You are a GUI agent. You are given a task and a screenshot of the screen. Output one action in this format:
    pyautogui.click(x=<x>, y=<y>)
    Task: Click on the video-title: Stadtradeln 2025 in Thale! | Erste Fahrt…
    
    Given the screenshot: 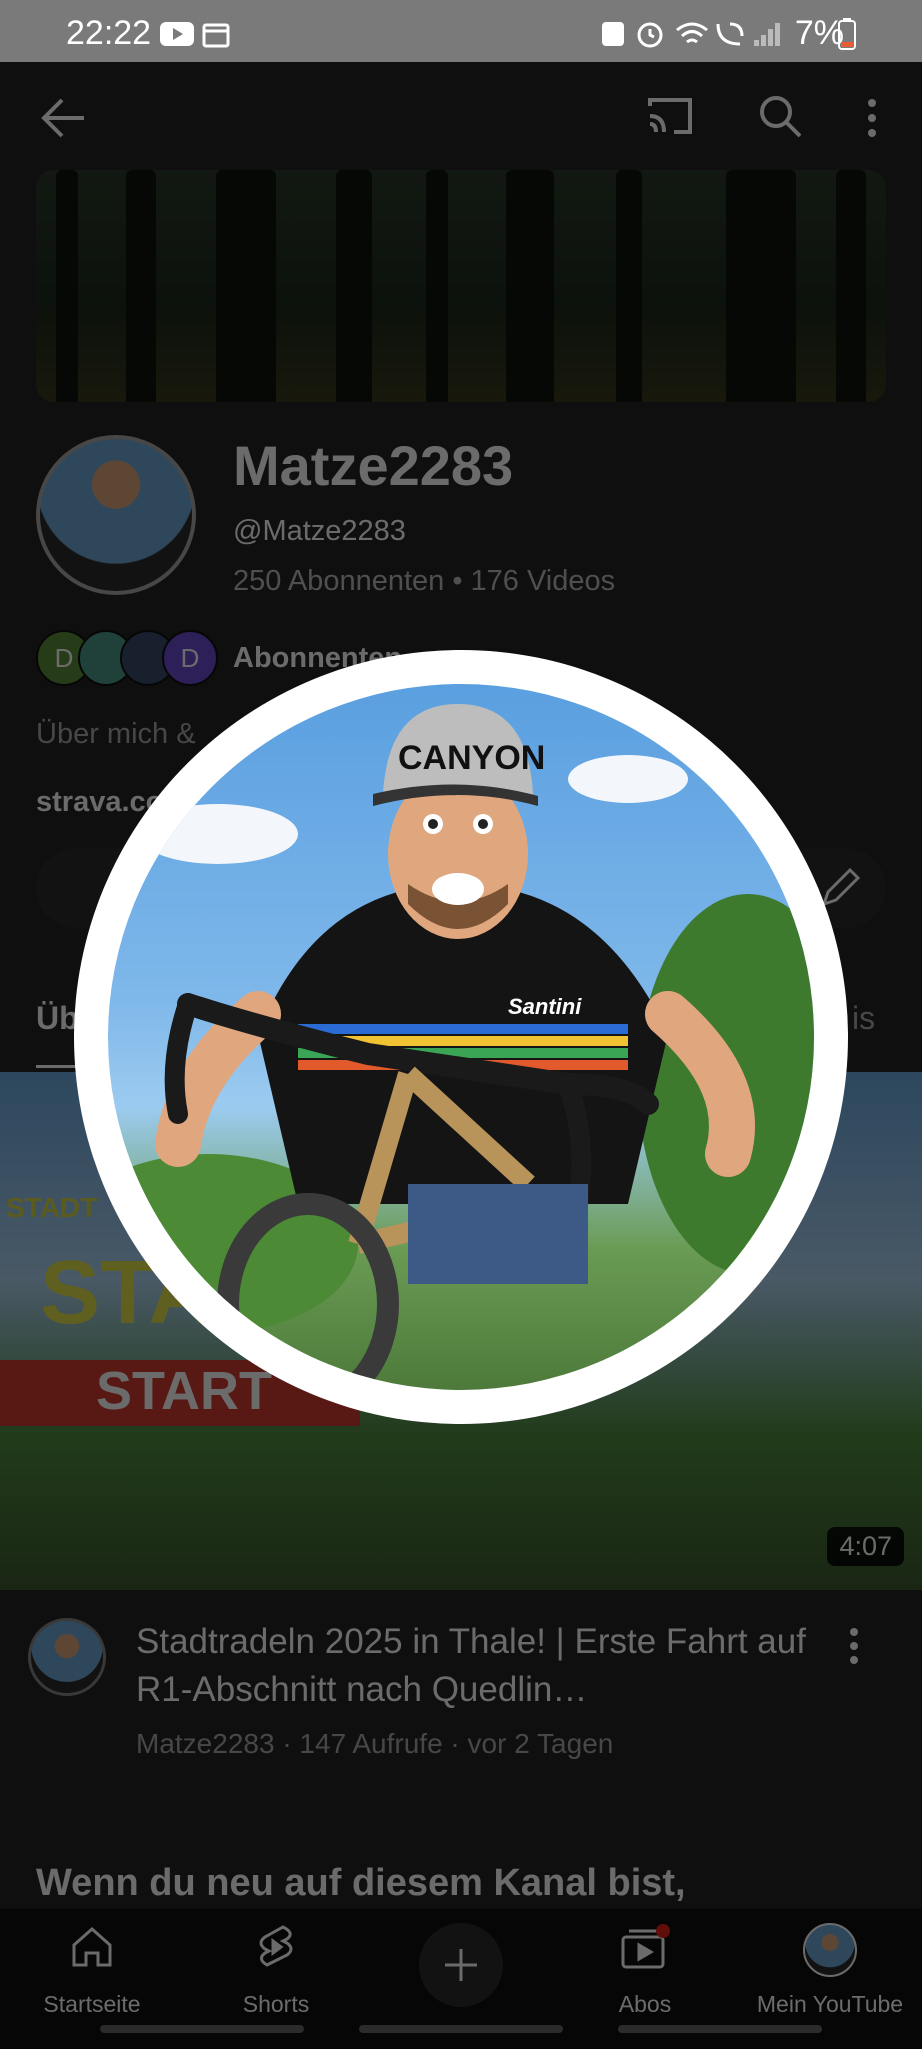 What is the action you would take?
    pyautogui.click(x=481, y=1666)
    